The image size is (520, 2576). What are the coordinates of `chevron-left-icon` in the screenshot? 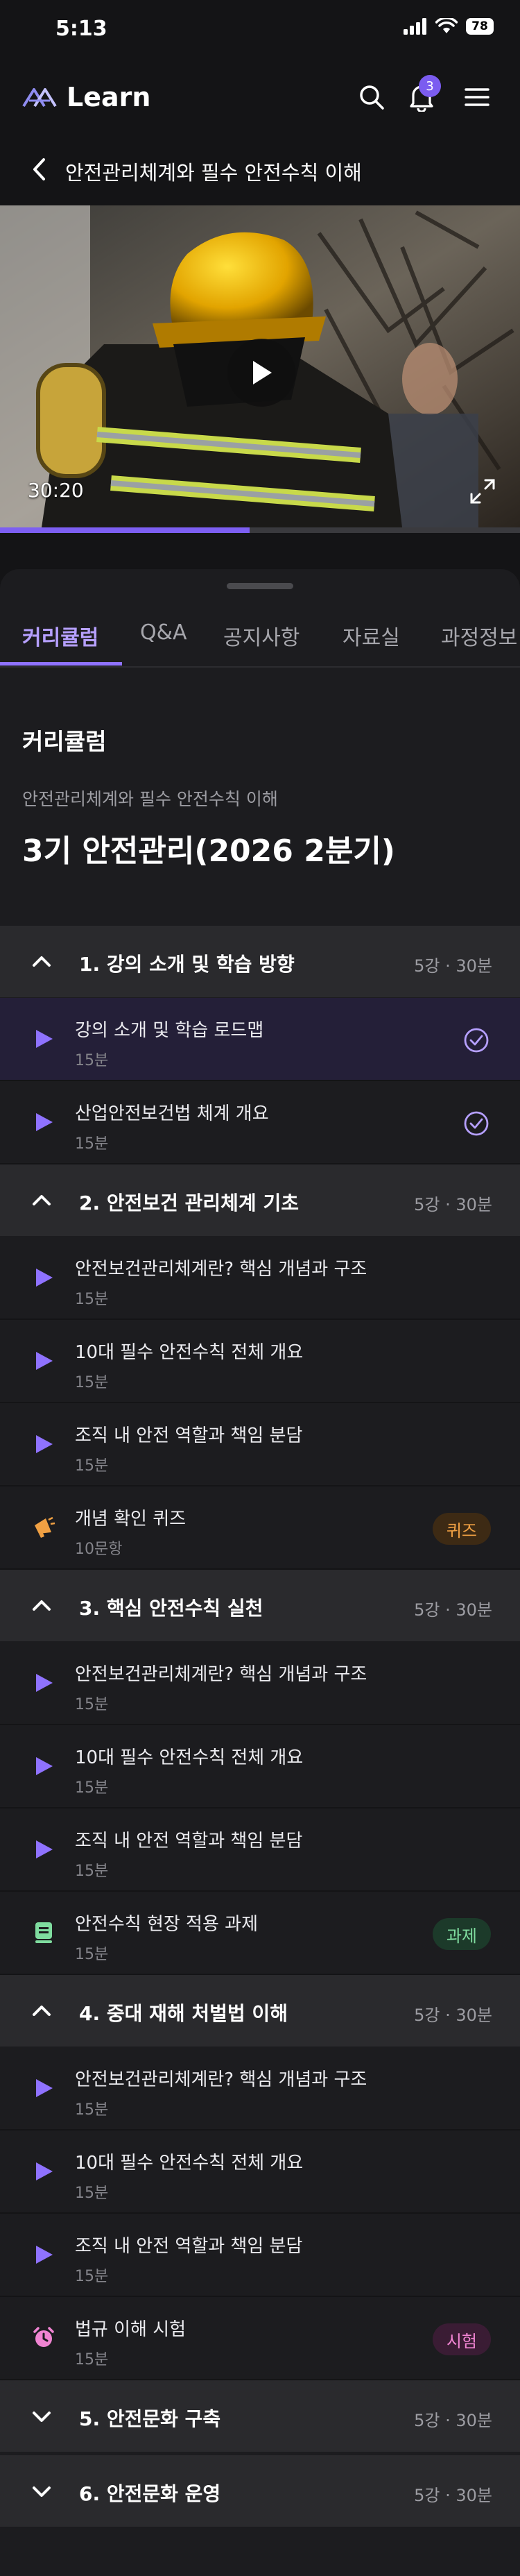 It's located at (39, 169).